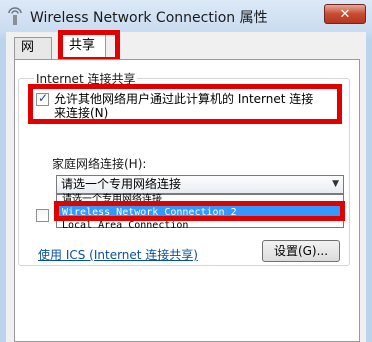 The width and height of the screenshot is (372, 342). Describe the element at coordinates (33, 56) in the screenshot. I see `tab-network: 网络` at that location.